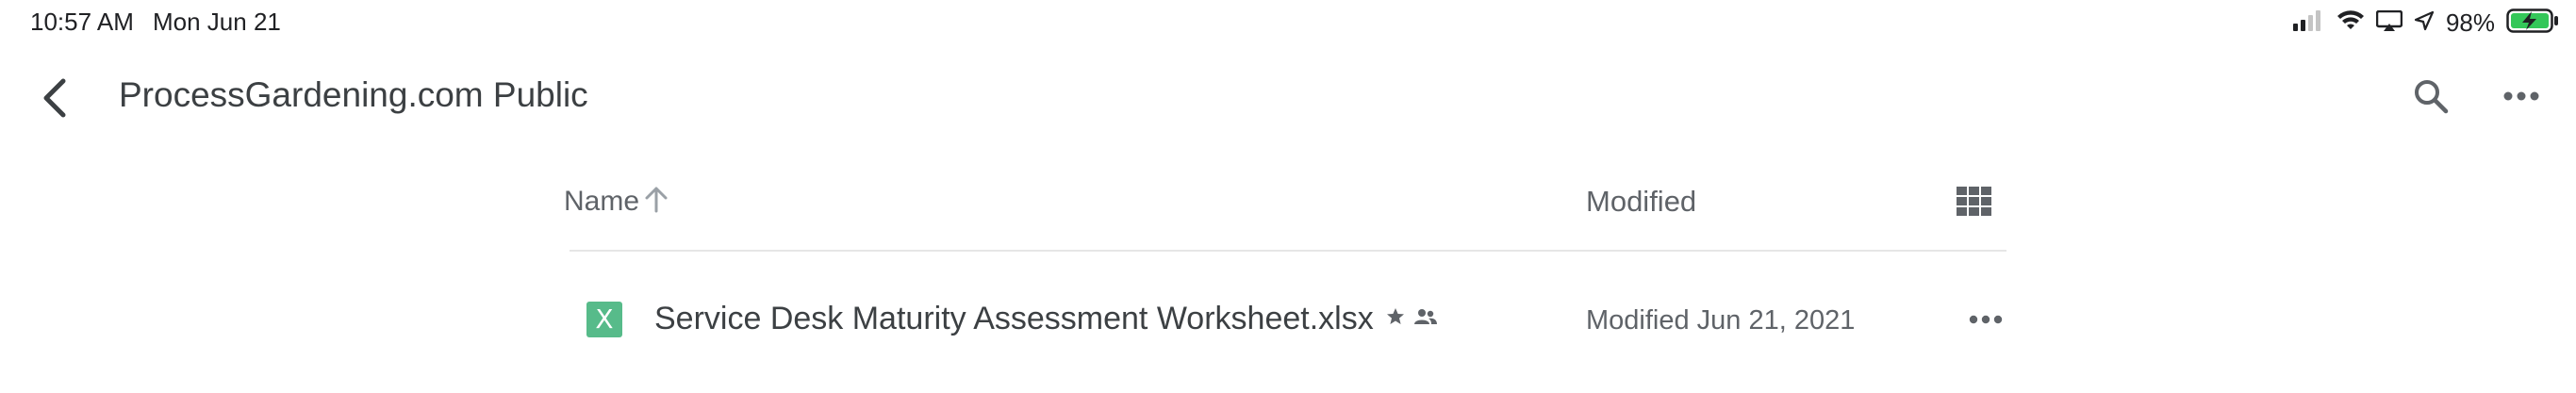 The height and width of the screenshot is (393, 2576). I want to click on battery-percent: 98%, so click(2470, 23).